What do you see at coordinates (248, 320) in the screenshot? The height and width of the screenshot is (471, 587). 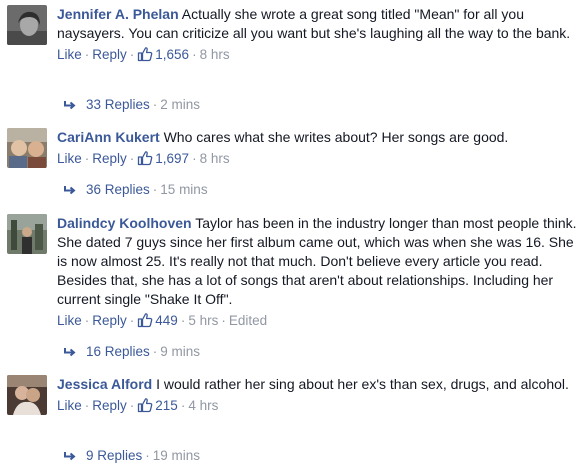 I see `edited-label: Edited` at bounding box center [248, 320].